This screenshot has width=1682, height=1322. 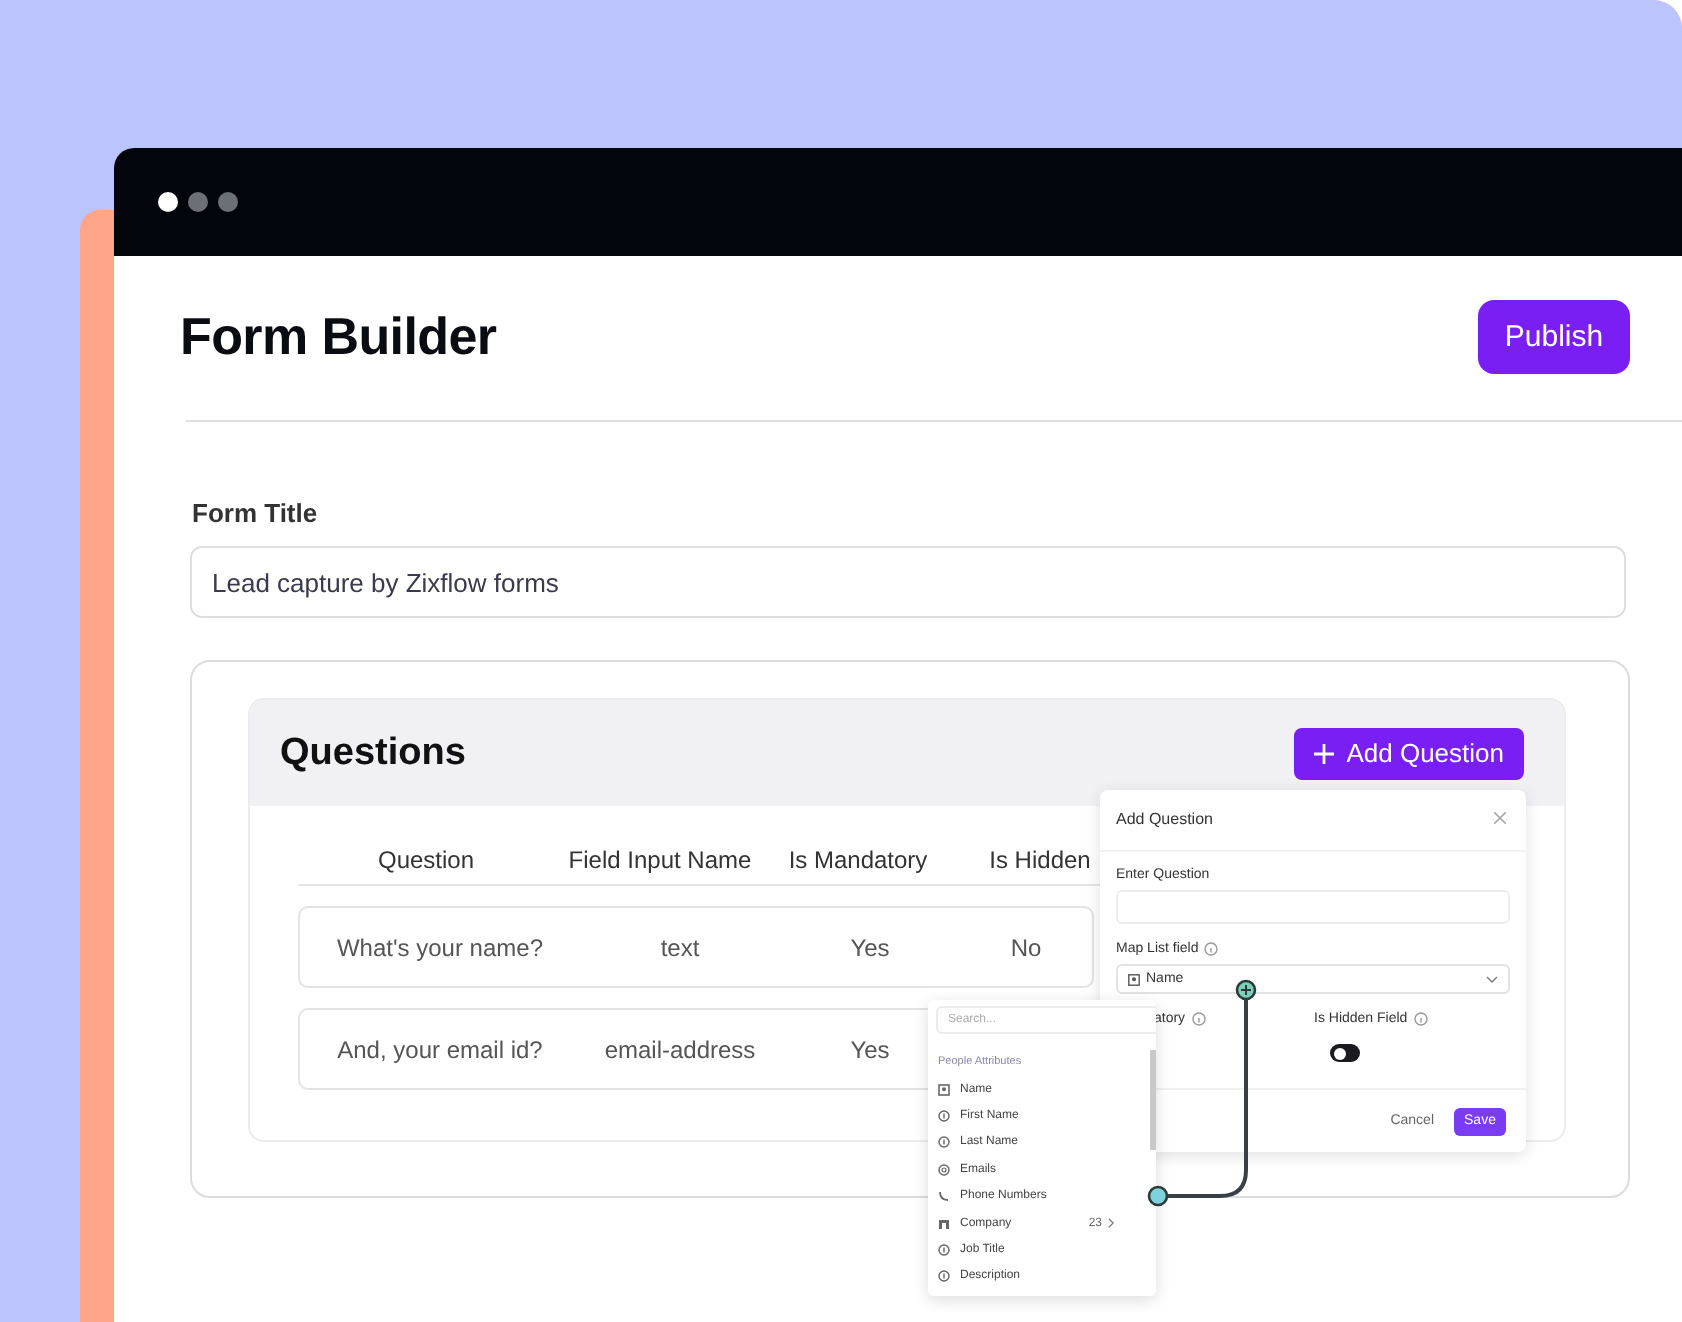 I want to click on add-question-button: Add Question, so click(x=1409, y=753).